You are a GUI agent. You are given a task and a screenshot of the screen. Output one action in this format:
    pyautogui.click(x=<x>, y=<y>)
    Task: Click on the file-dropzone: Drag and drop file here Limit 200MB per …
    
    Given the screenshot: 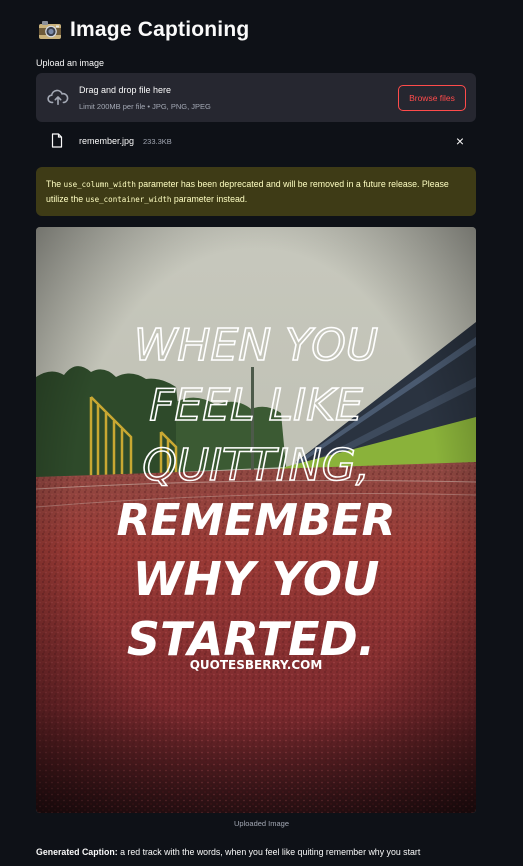 What is the action you would take?
    pyautogui.click(x=256, y=97)
    